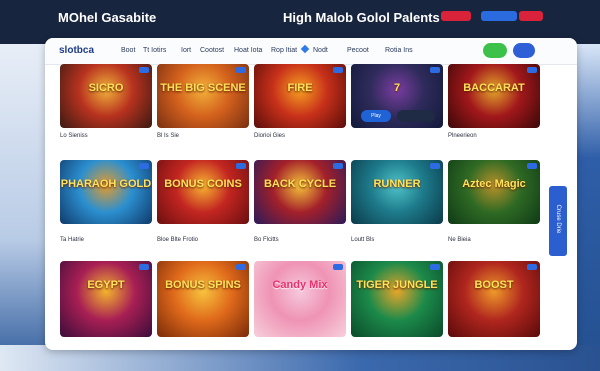  Describe the element at coordinates (300, 88) in the screenshot. I see `game-title: FIRE` at that location.